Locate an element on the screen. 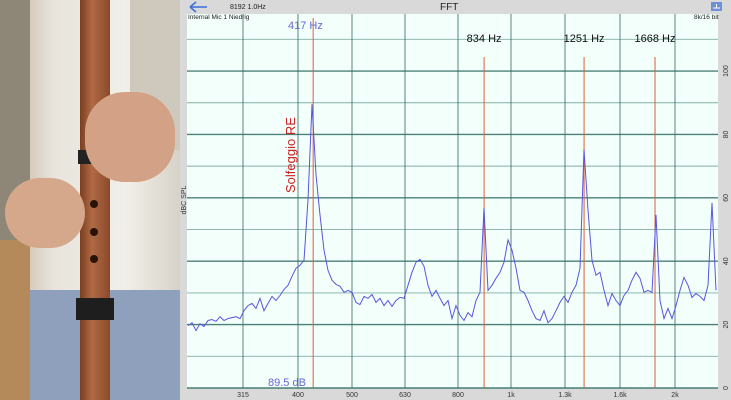  input-source: Internal Mic 1 Niedrig is located at coordinates (218, 17).